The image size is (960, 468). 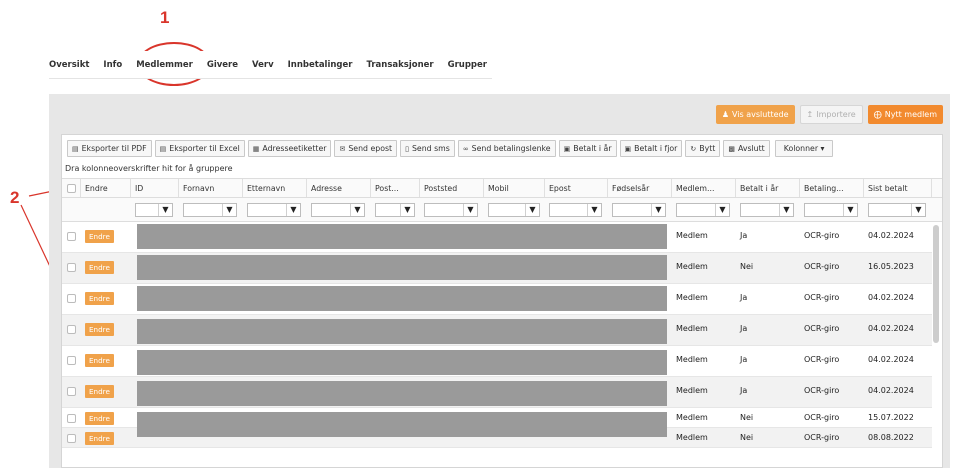 What do you see at coordinates (575, 210) in the screenshot?
I see `filter-epost: ▼` at bounding box center [575, 210].